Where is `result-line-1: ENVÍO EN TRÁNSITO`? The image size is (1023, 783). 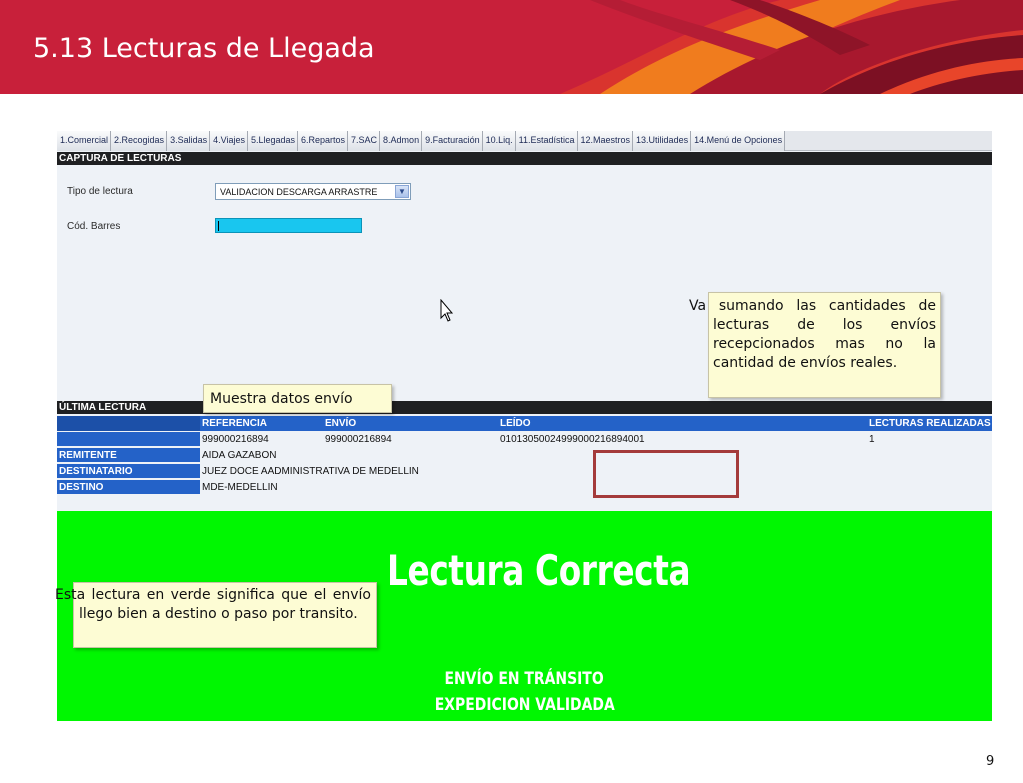 result-line-1: ENVÍO EN TRÁNSITO is located at coordinates (524, 679).